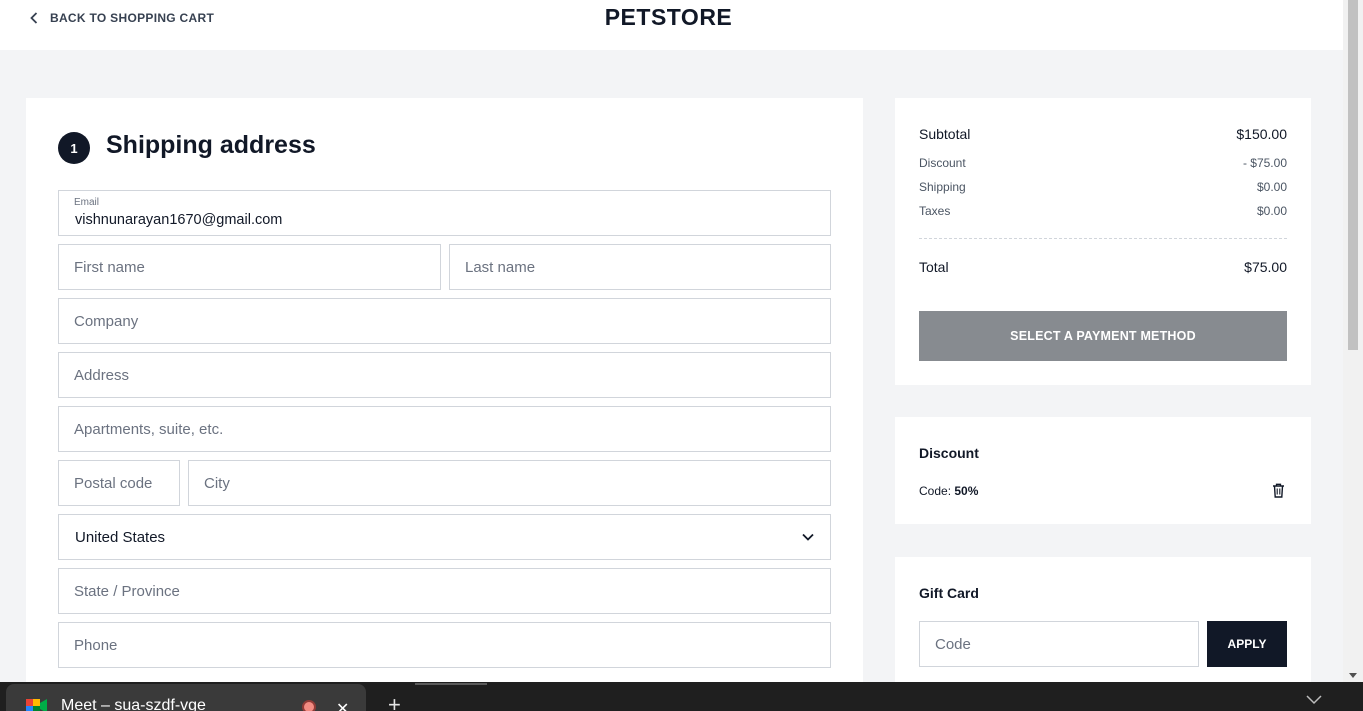 The height and width of the screenshot is (711, 1363). I want to click on vertical-scrollbar, so click(1353, 341).